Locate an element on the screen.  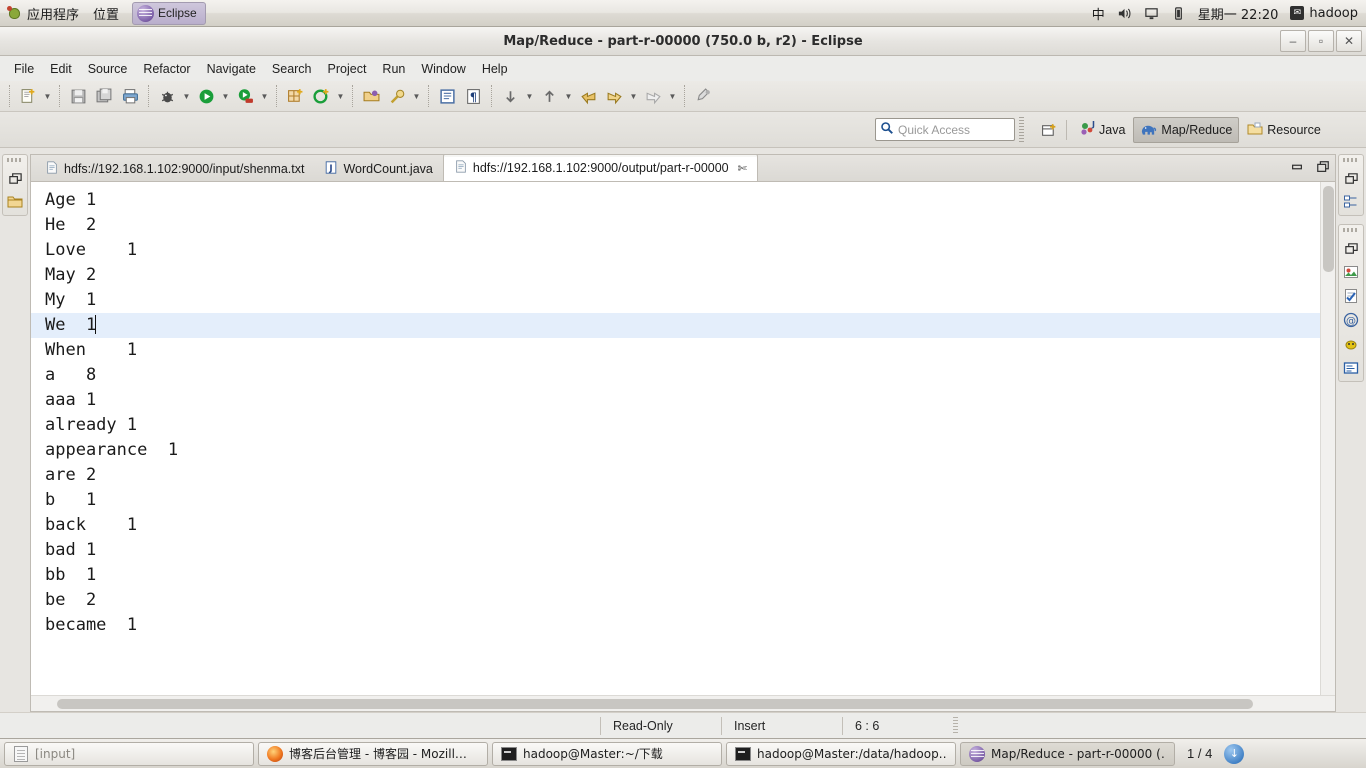
print-button is located at coordinates (130, 96).